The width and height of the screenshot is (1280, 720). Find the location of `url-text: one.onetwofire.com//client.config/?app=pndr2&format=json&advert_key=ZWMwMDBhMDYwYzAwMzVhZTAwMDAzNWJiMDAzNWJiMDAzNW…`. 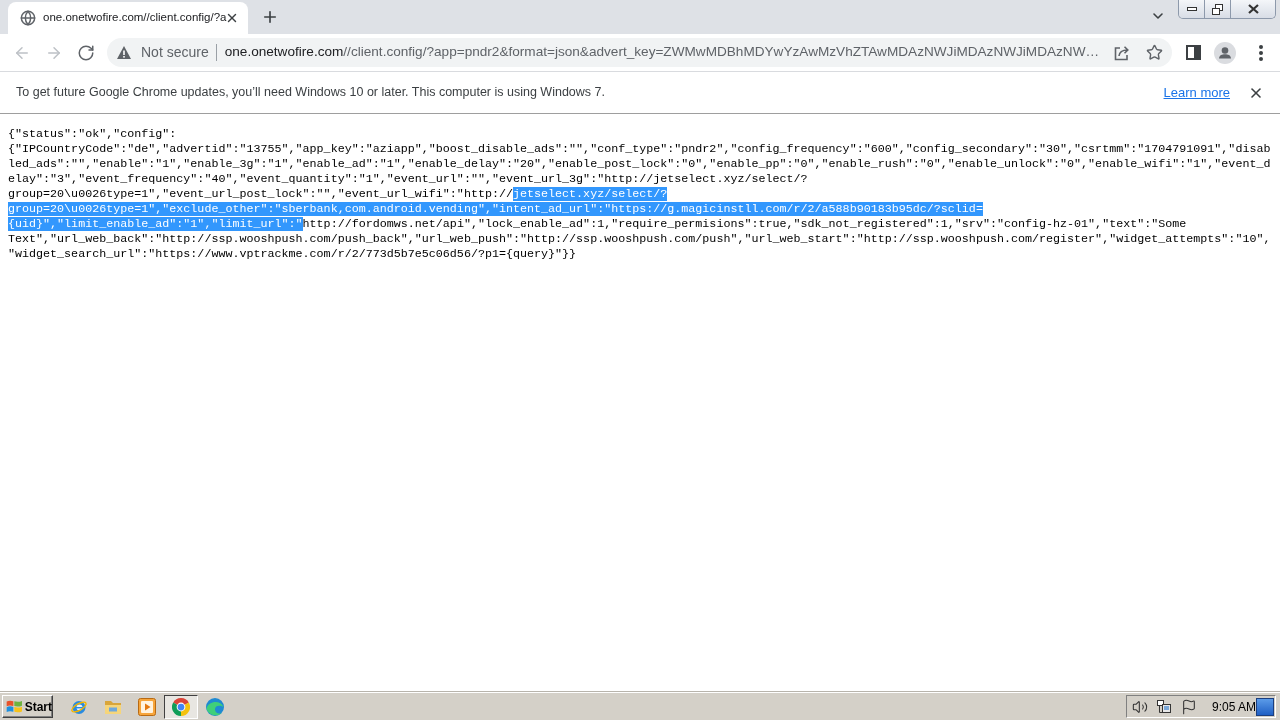

url-text: one.onetwofire.com//client.config/?app=pndr2&format=json&advert_key=ZWMwMDBhMDYwYzAwMzVhZTAwMDAzNWJiMDAzNWJiMDAzNW… is located at coordinates (662, 52).